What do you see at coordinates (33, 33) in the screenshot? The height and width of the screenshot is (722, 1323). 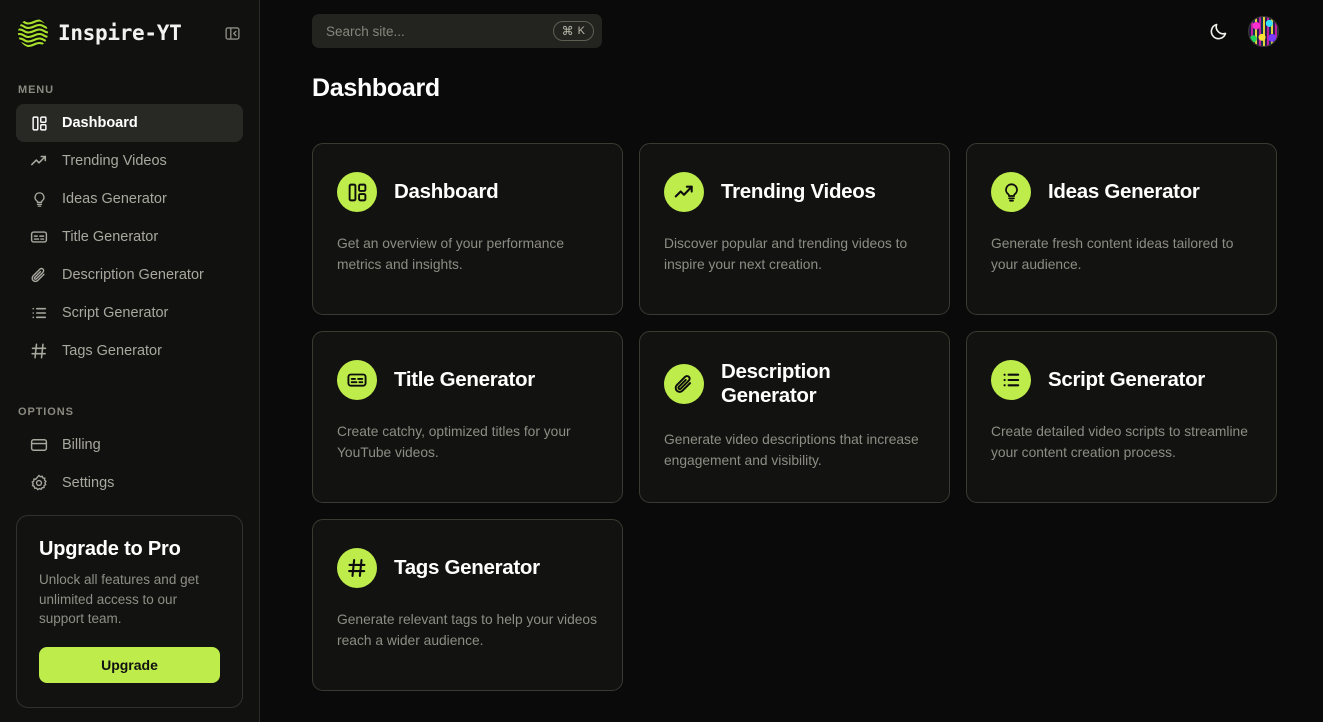 I see `green-globe-waves-logo` at bounding box center [33, 33].